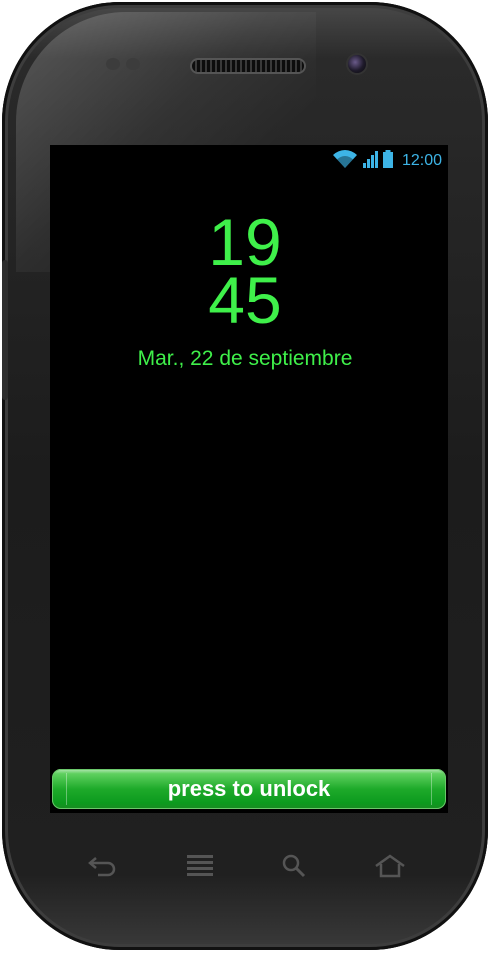 This screenshot has width=490, height=954. I want to click on wifi-icon, so click(345, 161).